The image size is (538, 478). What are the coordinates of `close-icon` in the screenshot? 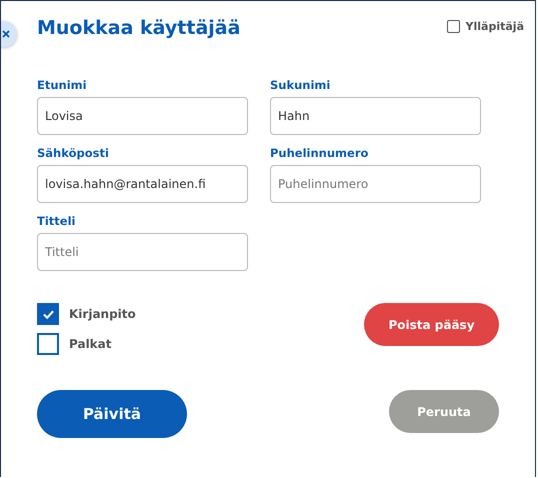 It's located at (6, 34).